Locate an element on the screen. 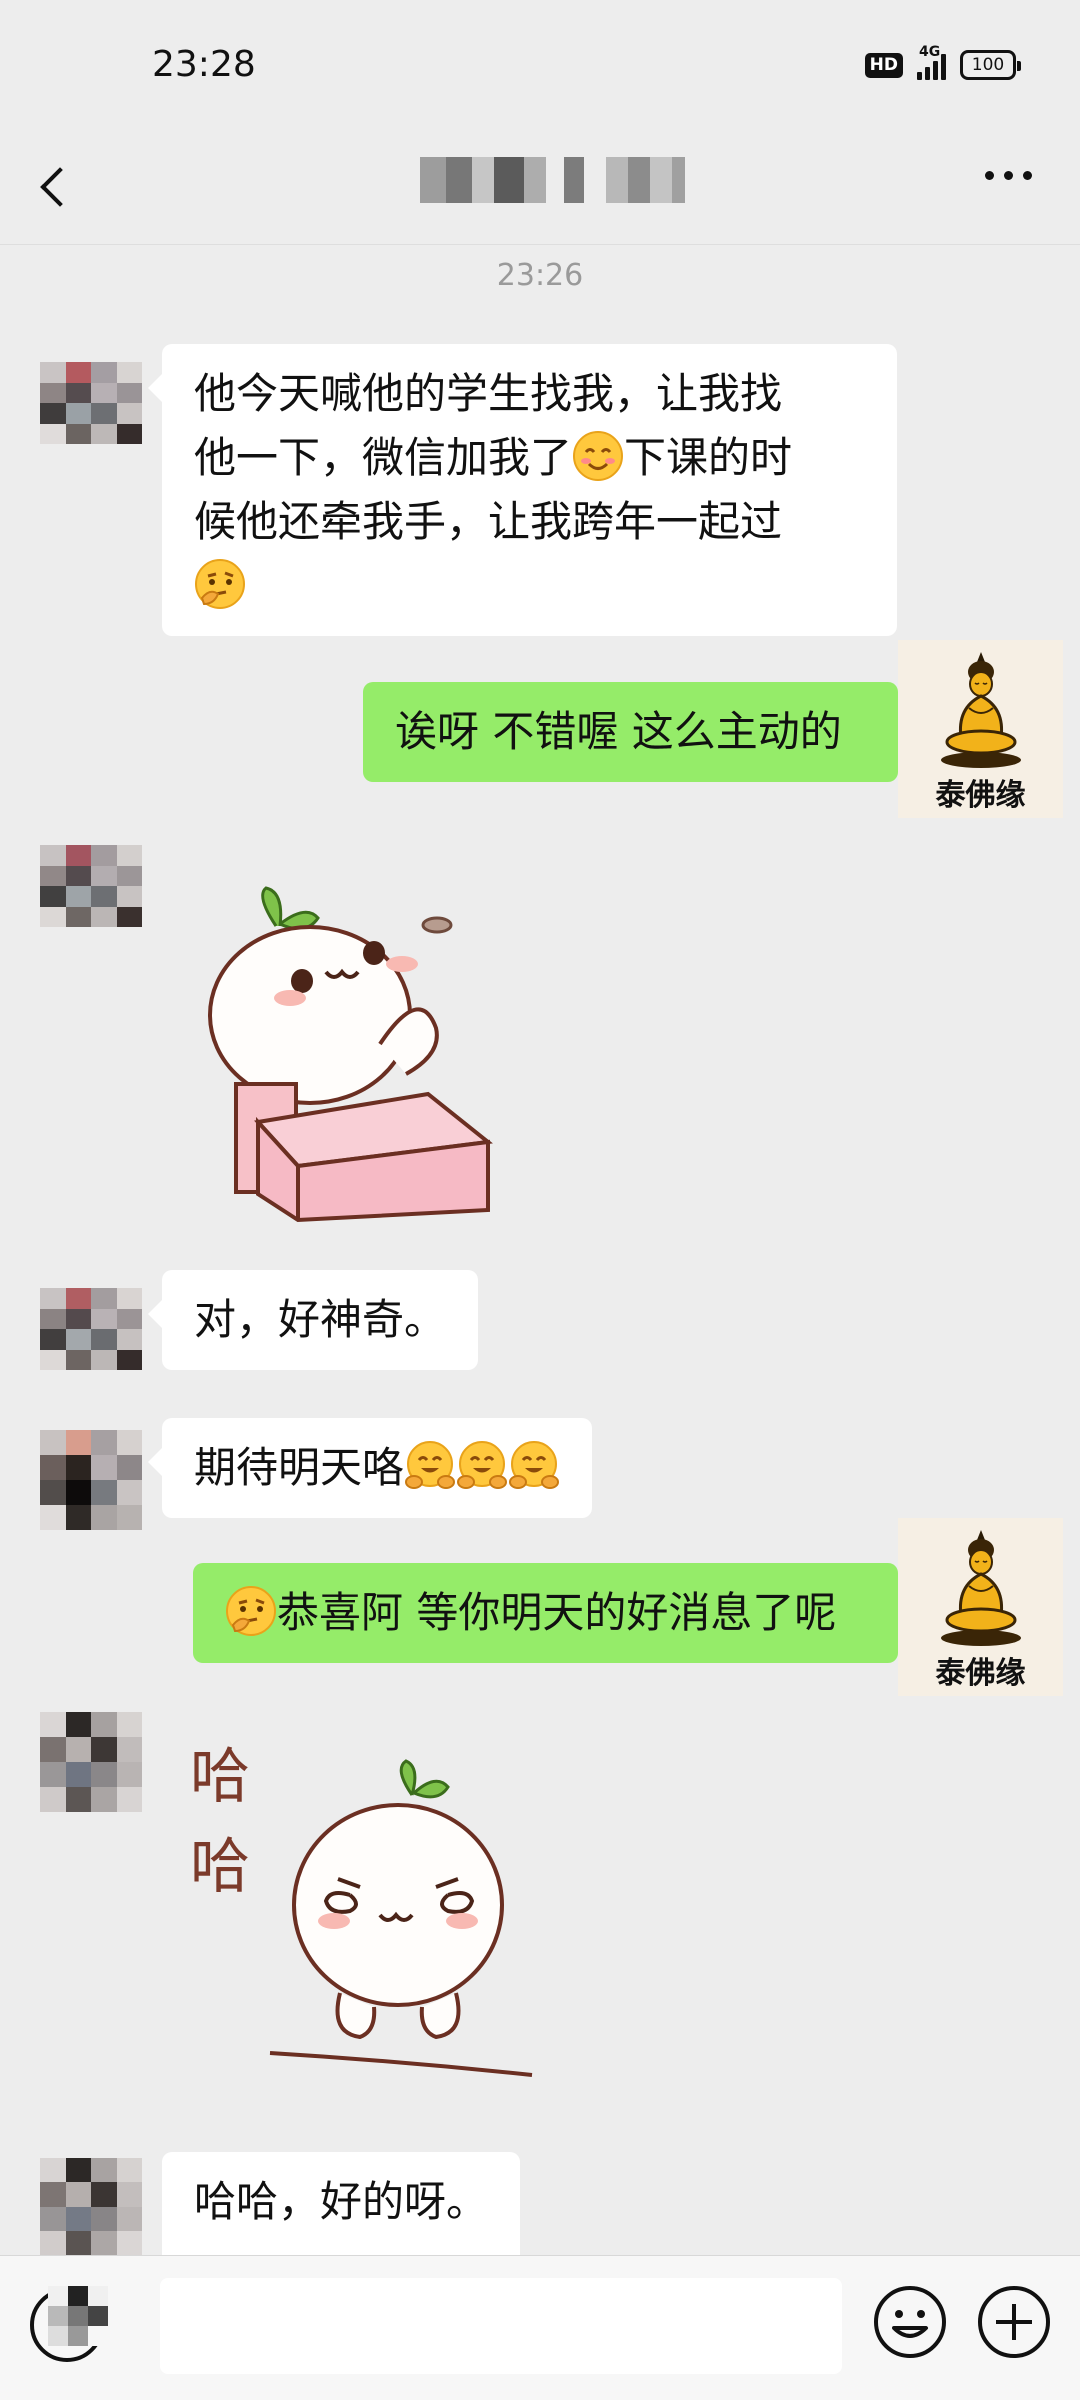 The height and width of the screenshot is (2400, 1080). voice-icon is located at coordinates (69, 2324).